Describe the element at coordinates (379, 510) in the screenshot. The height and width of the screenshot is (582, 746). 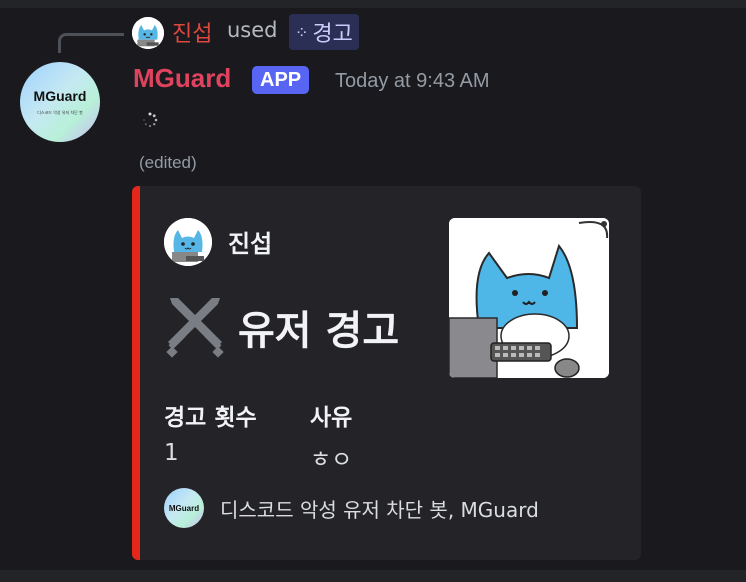
I see `embed-footer-text: 디스코드 악성 유저 차단 봇, MGuard` at that location.